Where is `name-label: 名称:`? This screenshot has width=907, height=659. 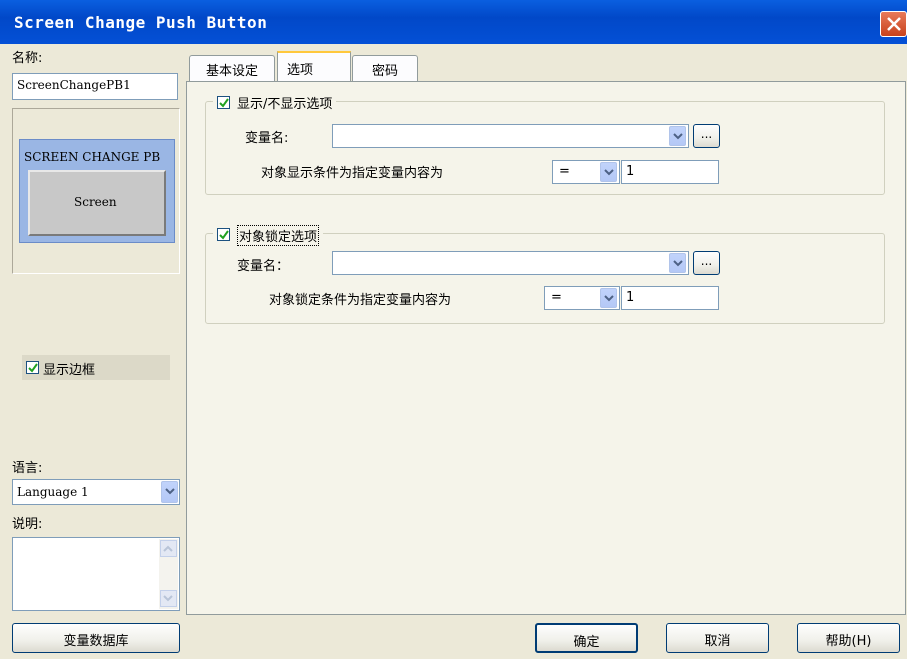
name-label: 名称: is located at coordinates (27, 58).